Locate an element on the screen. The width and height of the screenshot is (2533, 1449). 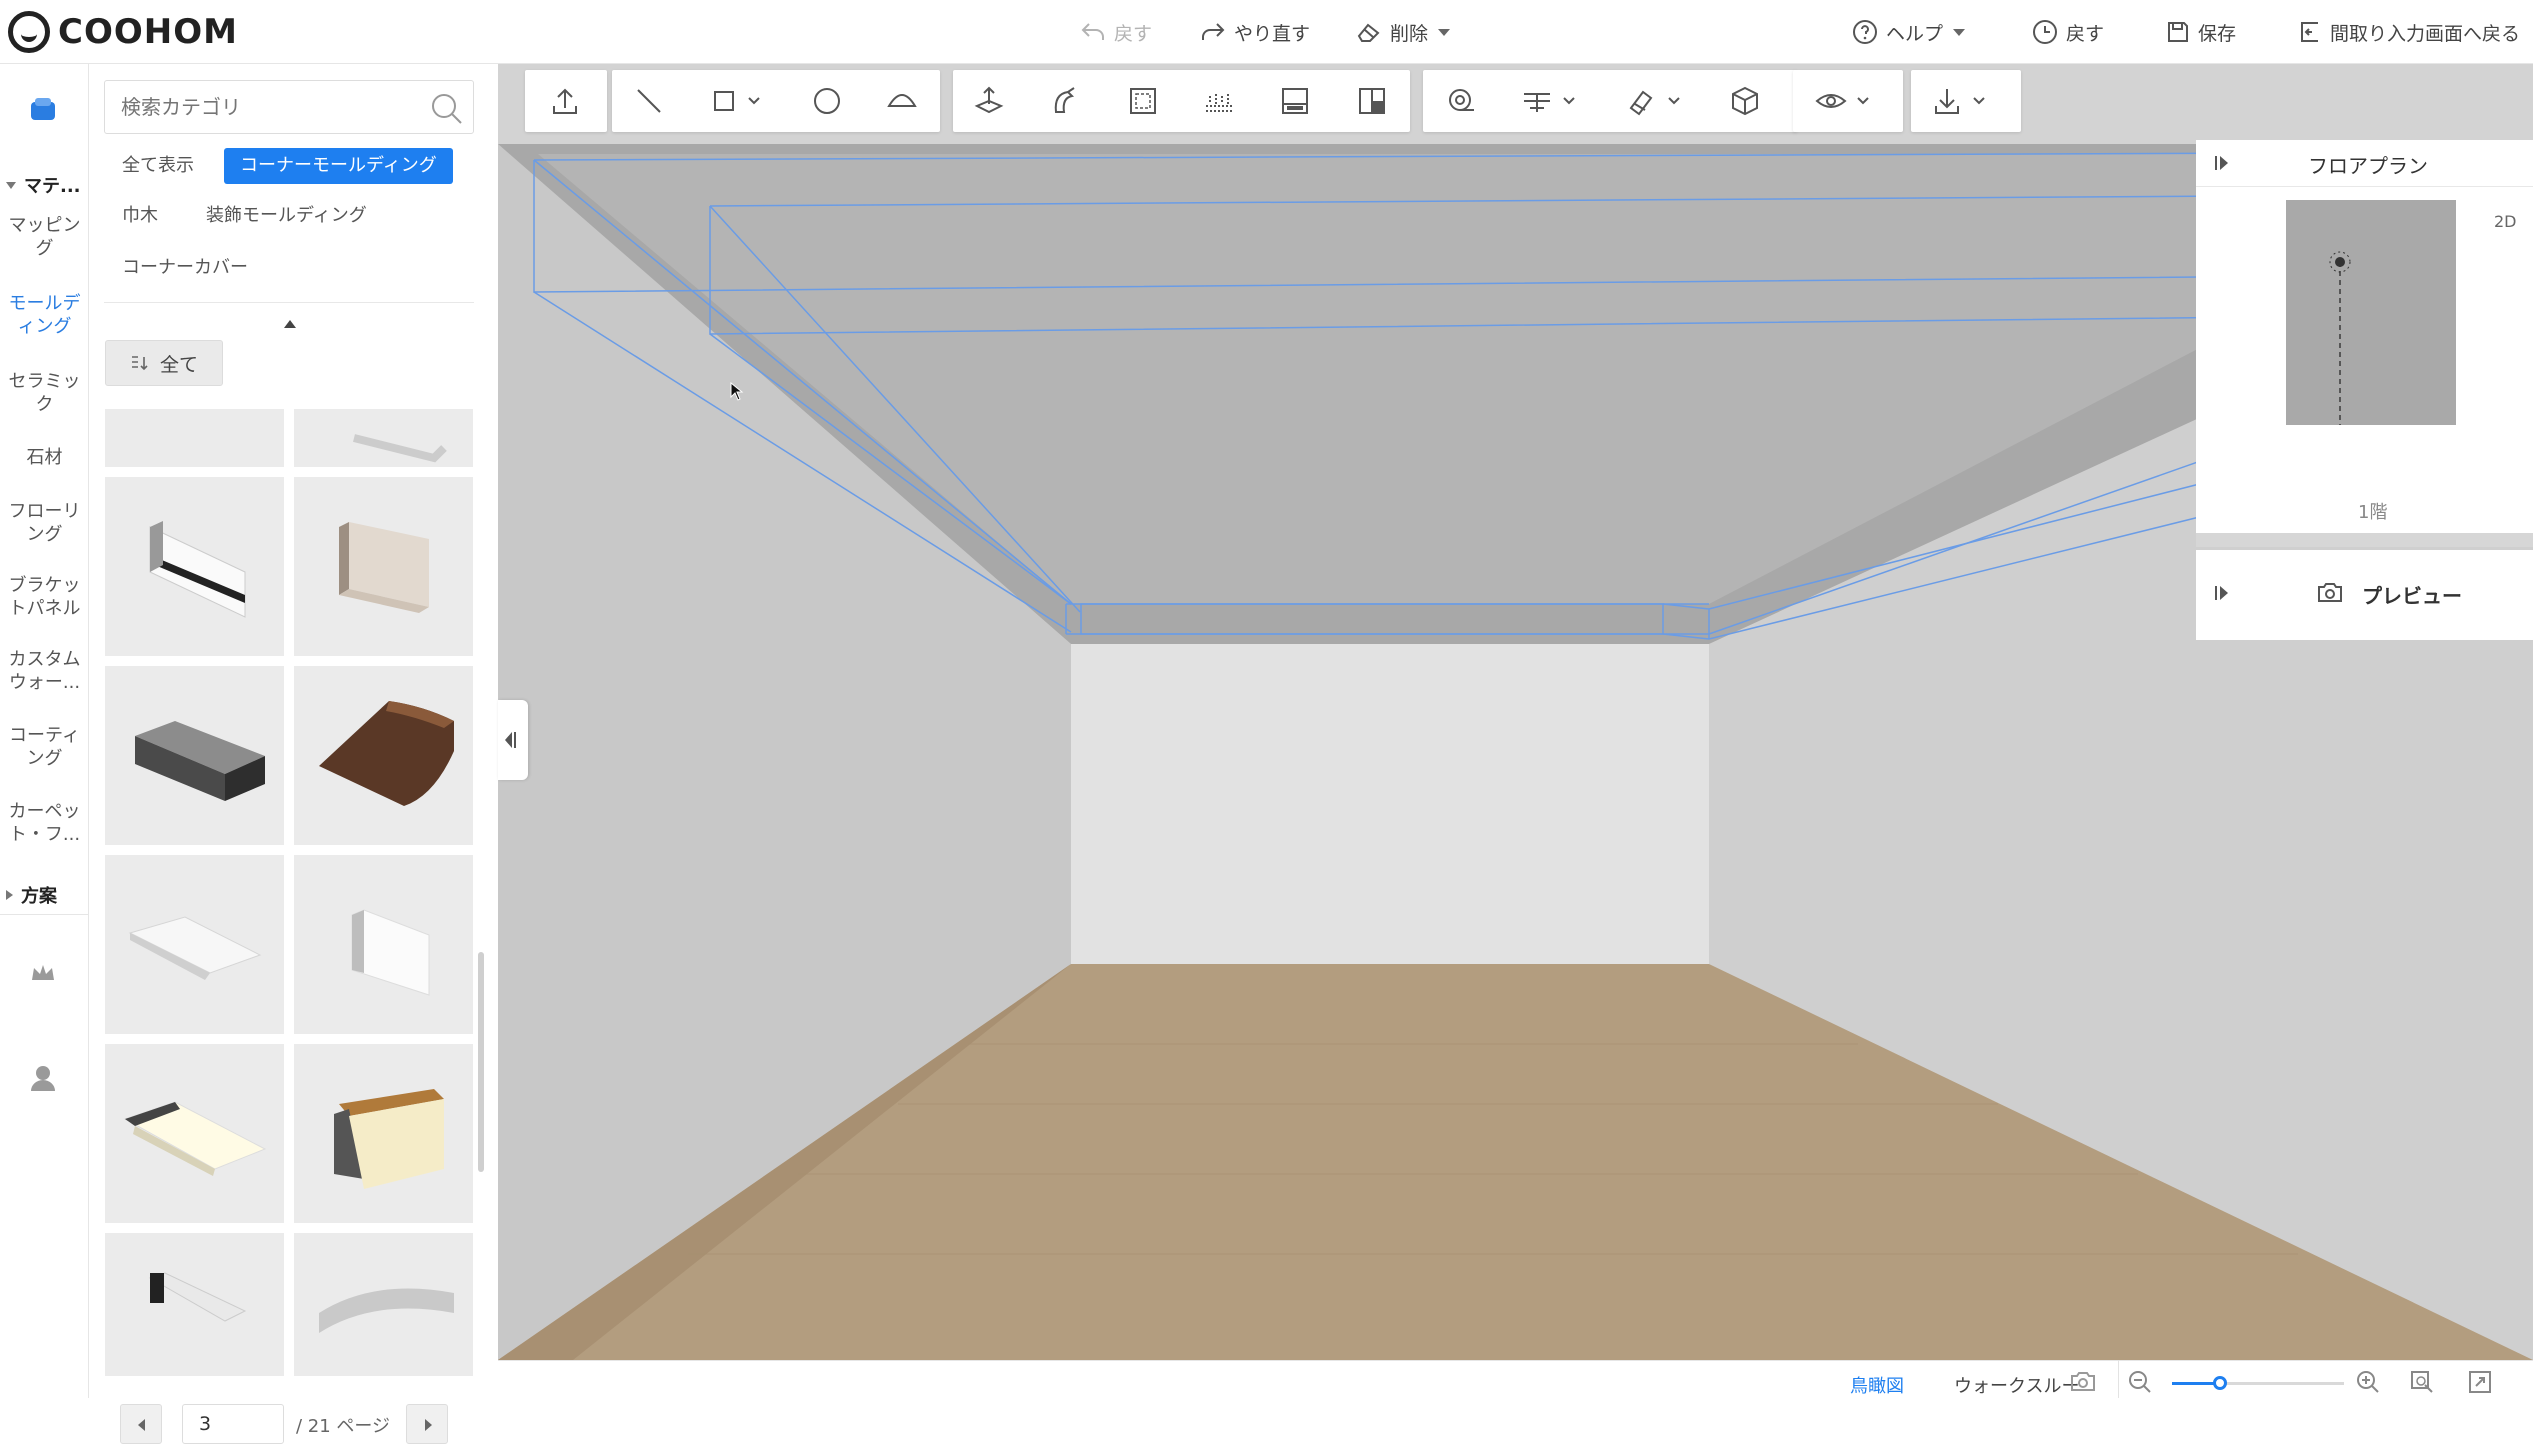
floorplan-minimap is located at coordinates (2371, 312).